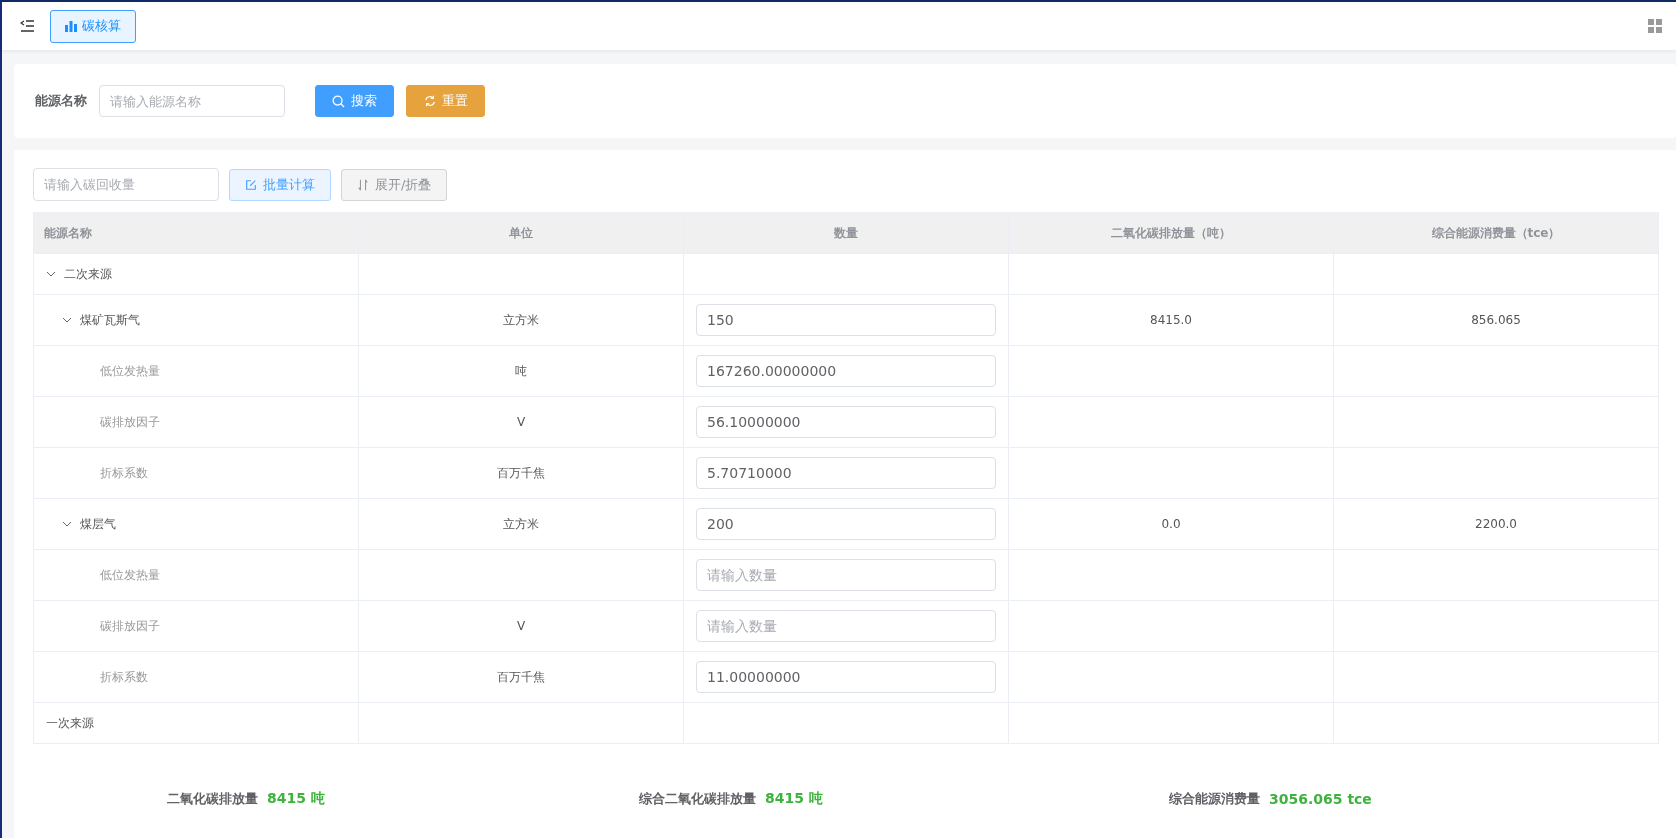  I want to click on column-header: 单位, so click(521, 233).